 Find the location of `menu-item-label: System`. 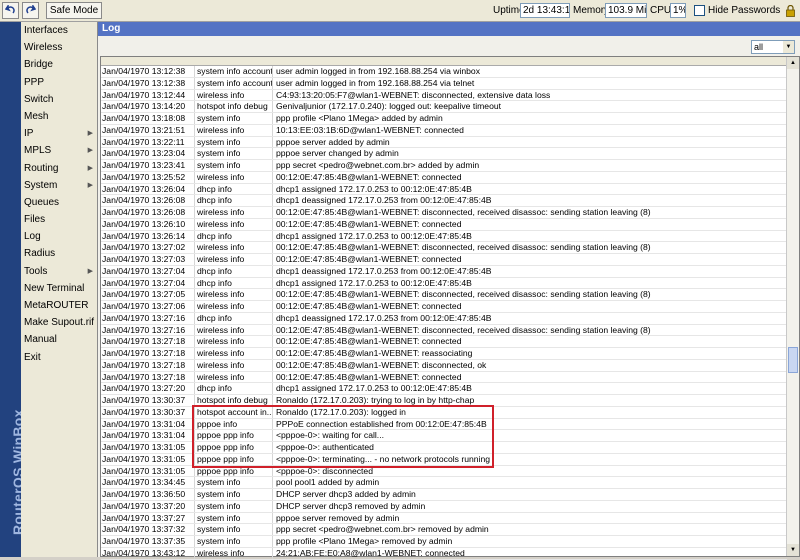

menu-item-label: System is located at coordinates (41, 185).